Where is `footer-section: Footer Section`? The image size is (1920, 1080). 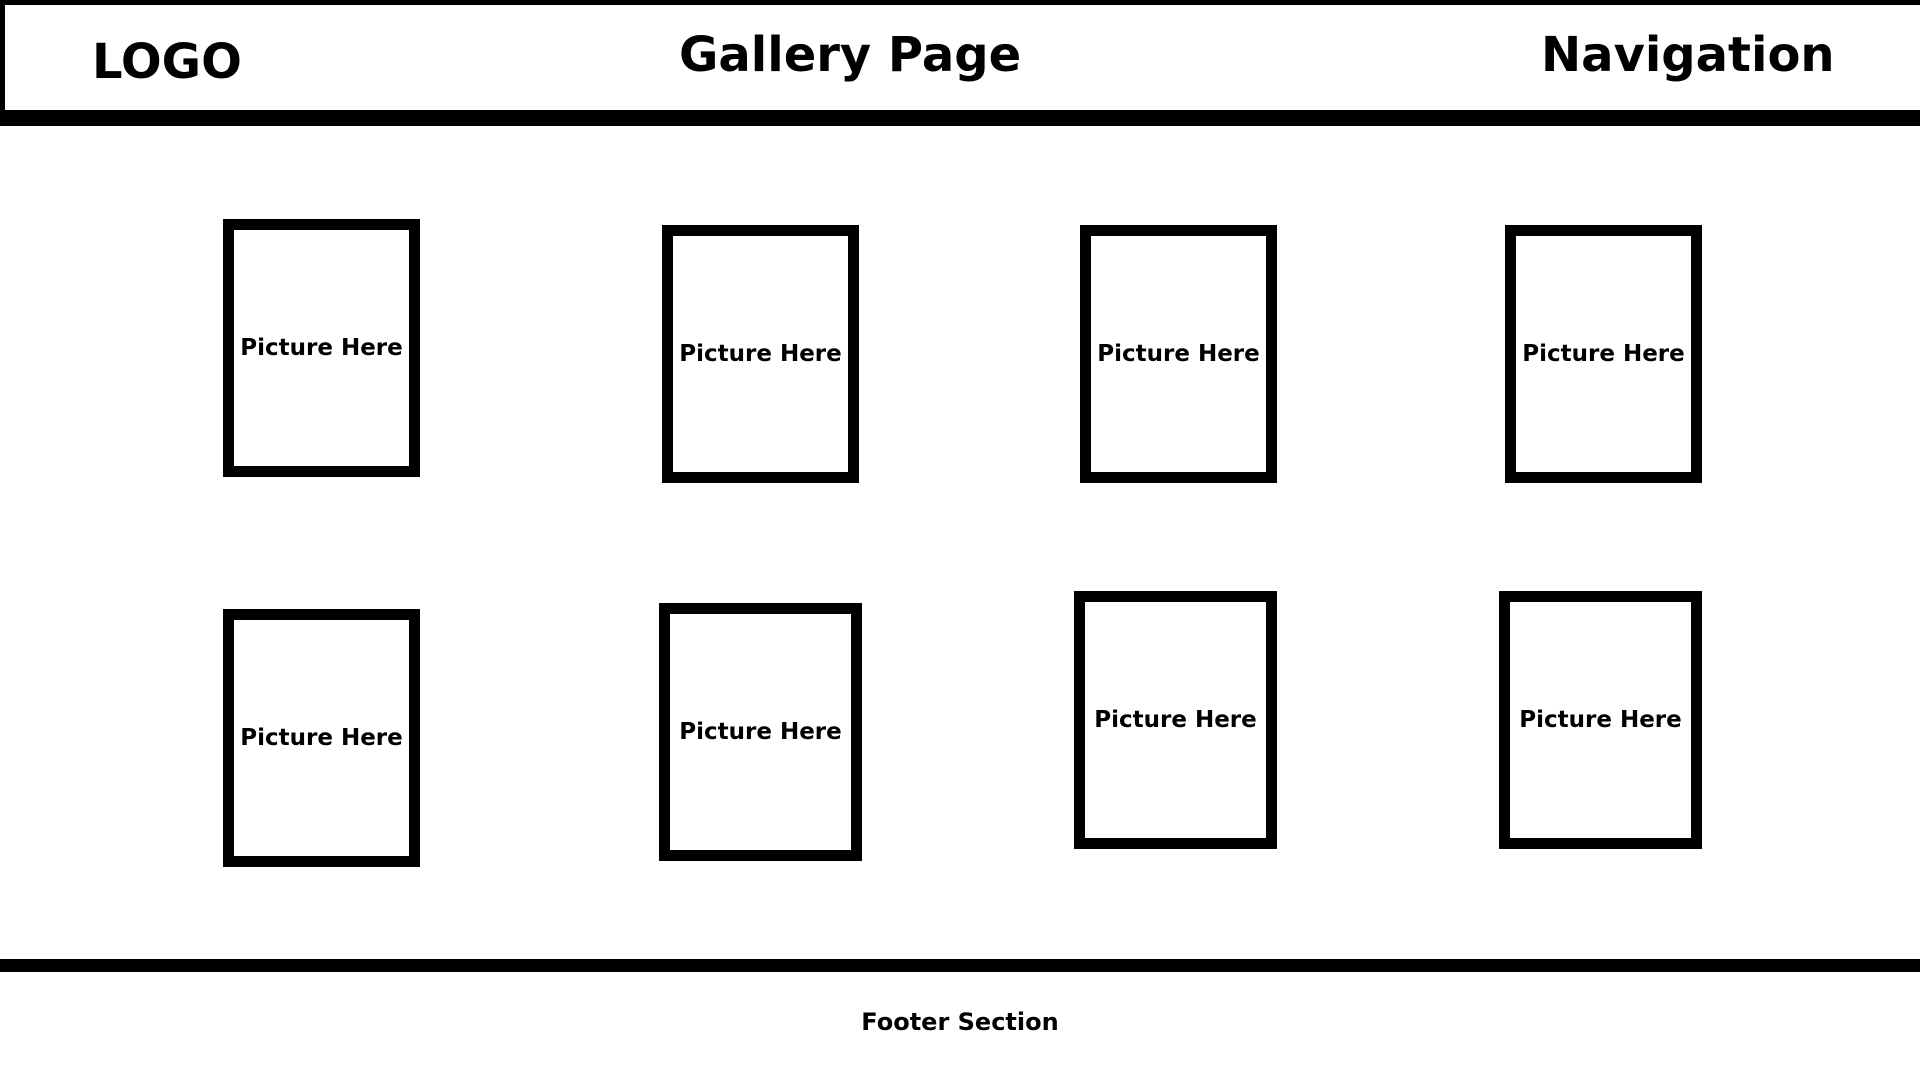 footer-section: Footer Section is located at coordinates (960, 1022).